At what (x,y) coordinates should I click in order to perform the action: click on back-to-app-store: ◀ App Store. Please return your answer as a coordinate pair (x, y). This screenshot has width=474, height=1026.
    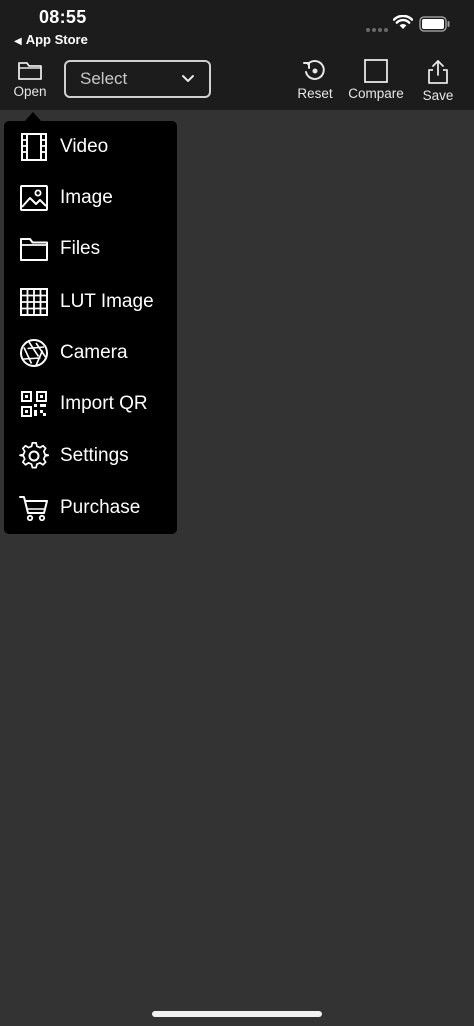
    Looking at the image, I should click on (51, 39).